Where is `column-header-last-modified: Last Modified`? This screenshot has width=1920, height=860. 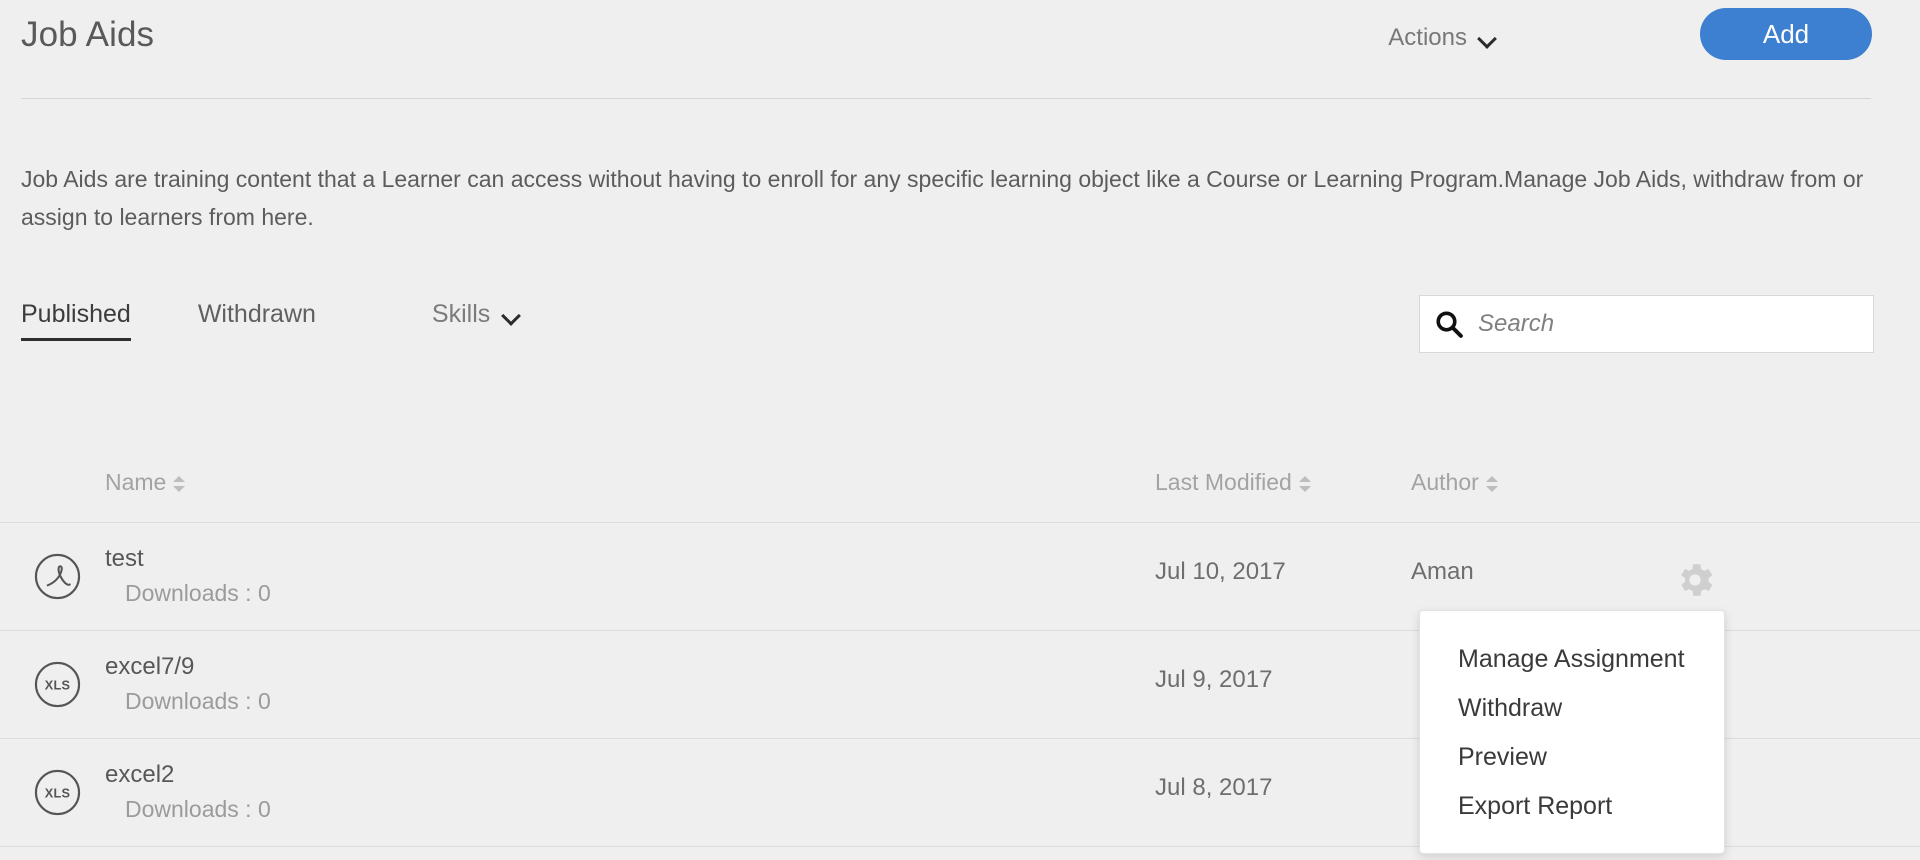 column-header-last-modified: Last Modified is located at coordinates (1233, 482).